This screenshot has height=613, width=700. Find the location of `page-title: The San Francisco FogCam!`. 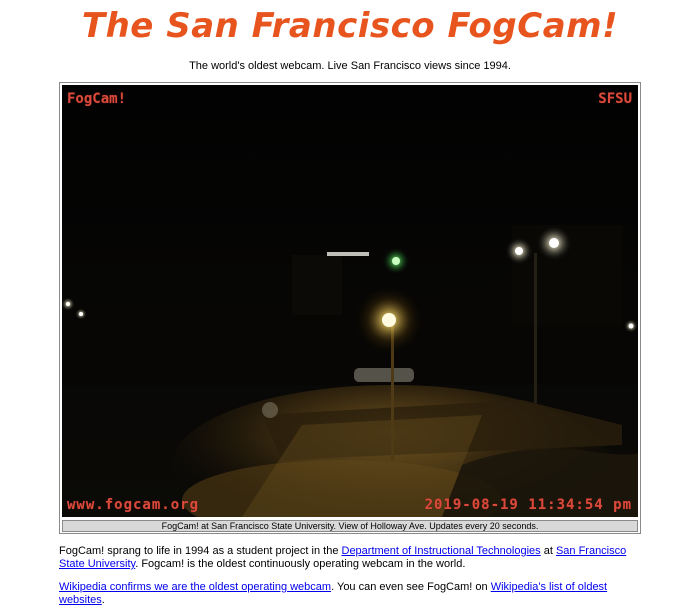

page-title: The San Francisco FogCam! is located at coordinates (350, 26).